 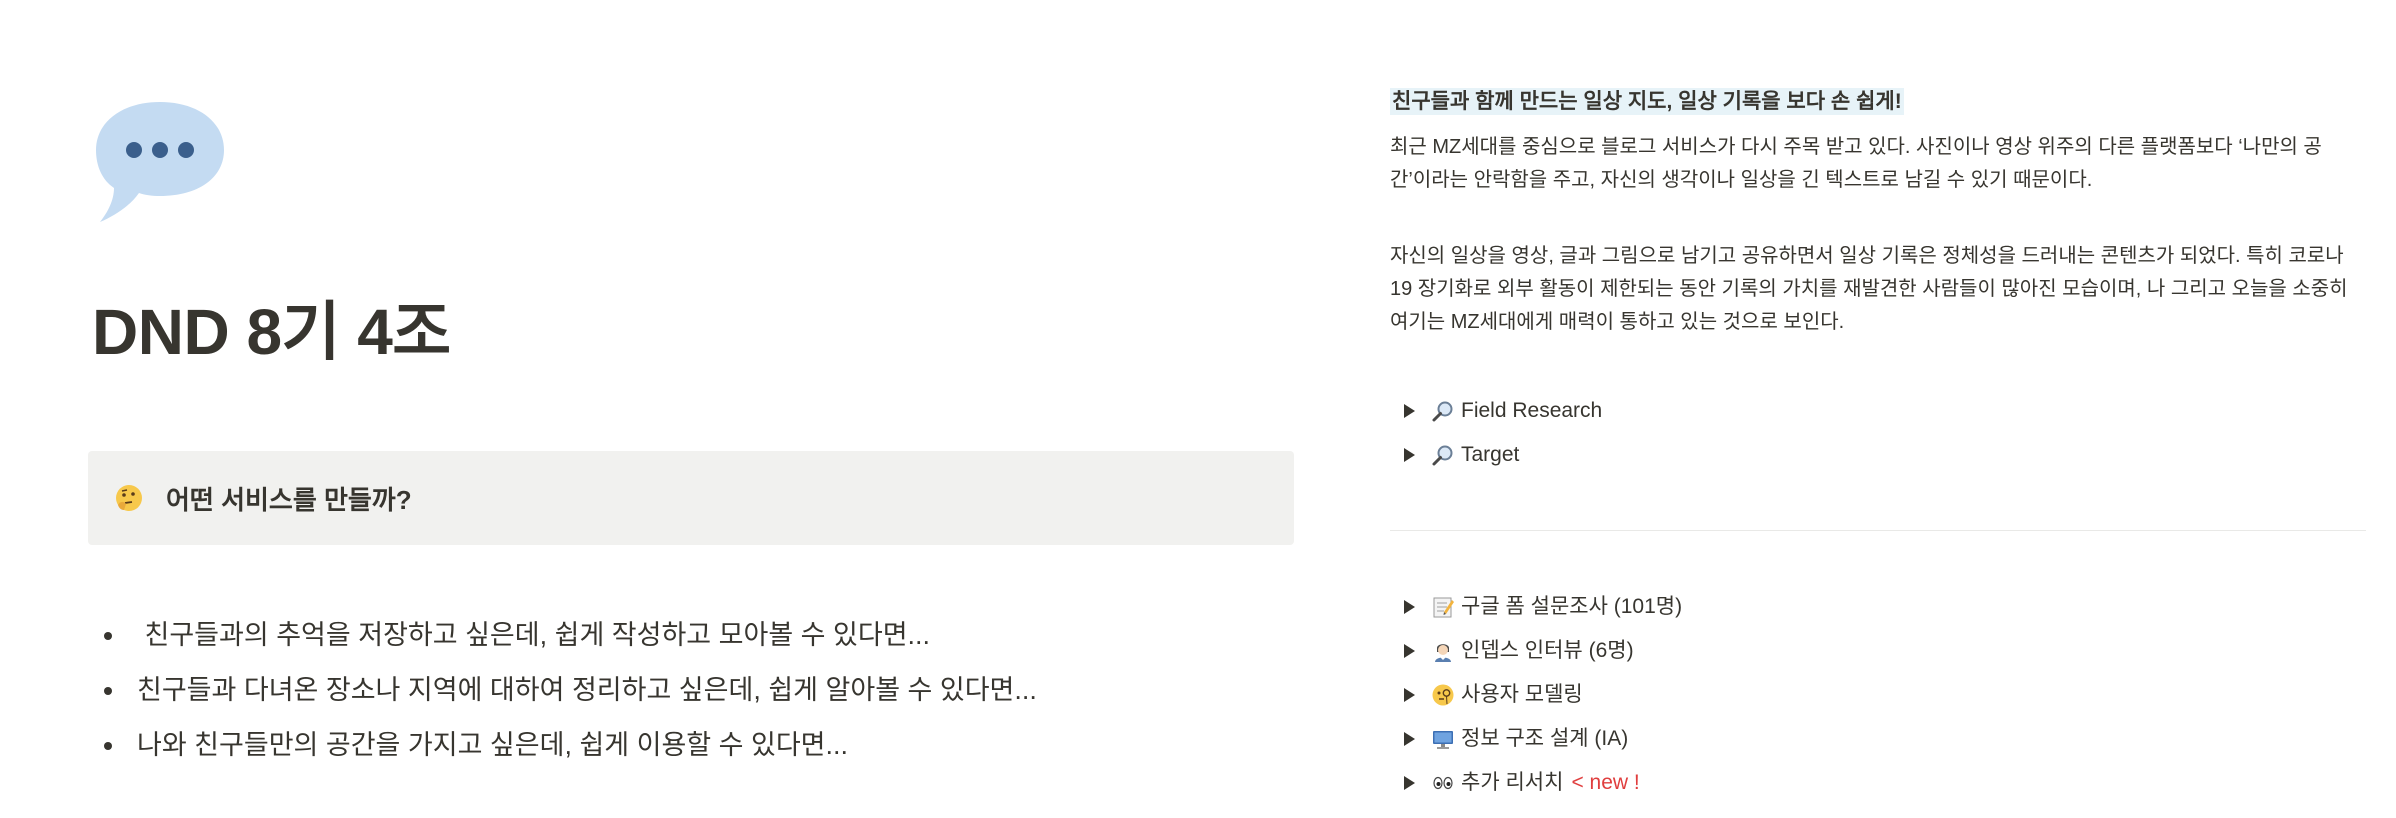 I want to click on new-badge: < new !, so click(x=1605, y=782).